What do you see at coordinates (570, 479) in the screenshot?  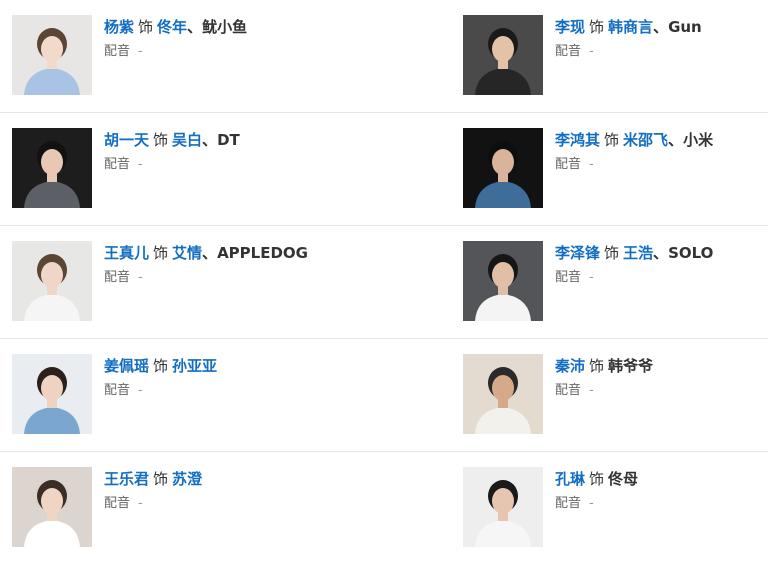 I see `actor-name: 孔琳` at bounding box center [570, 479].